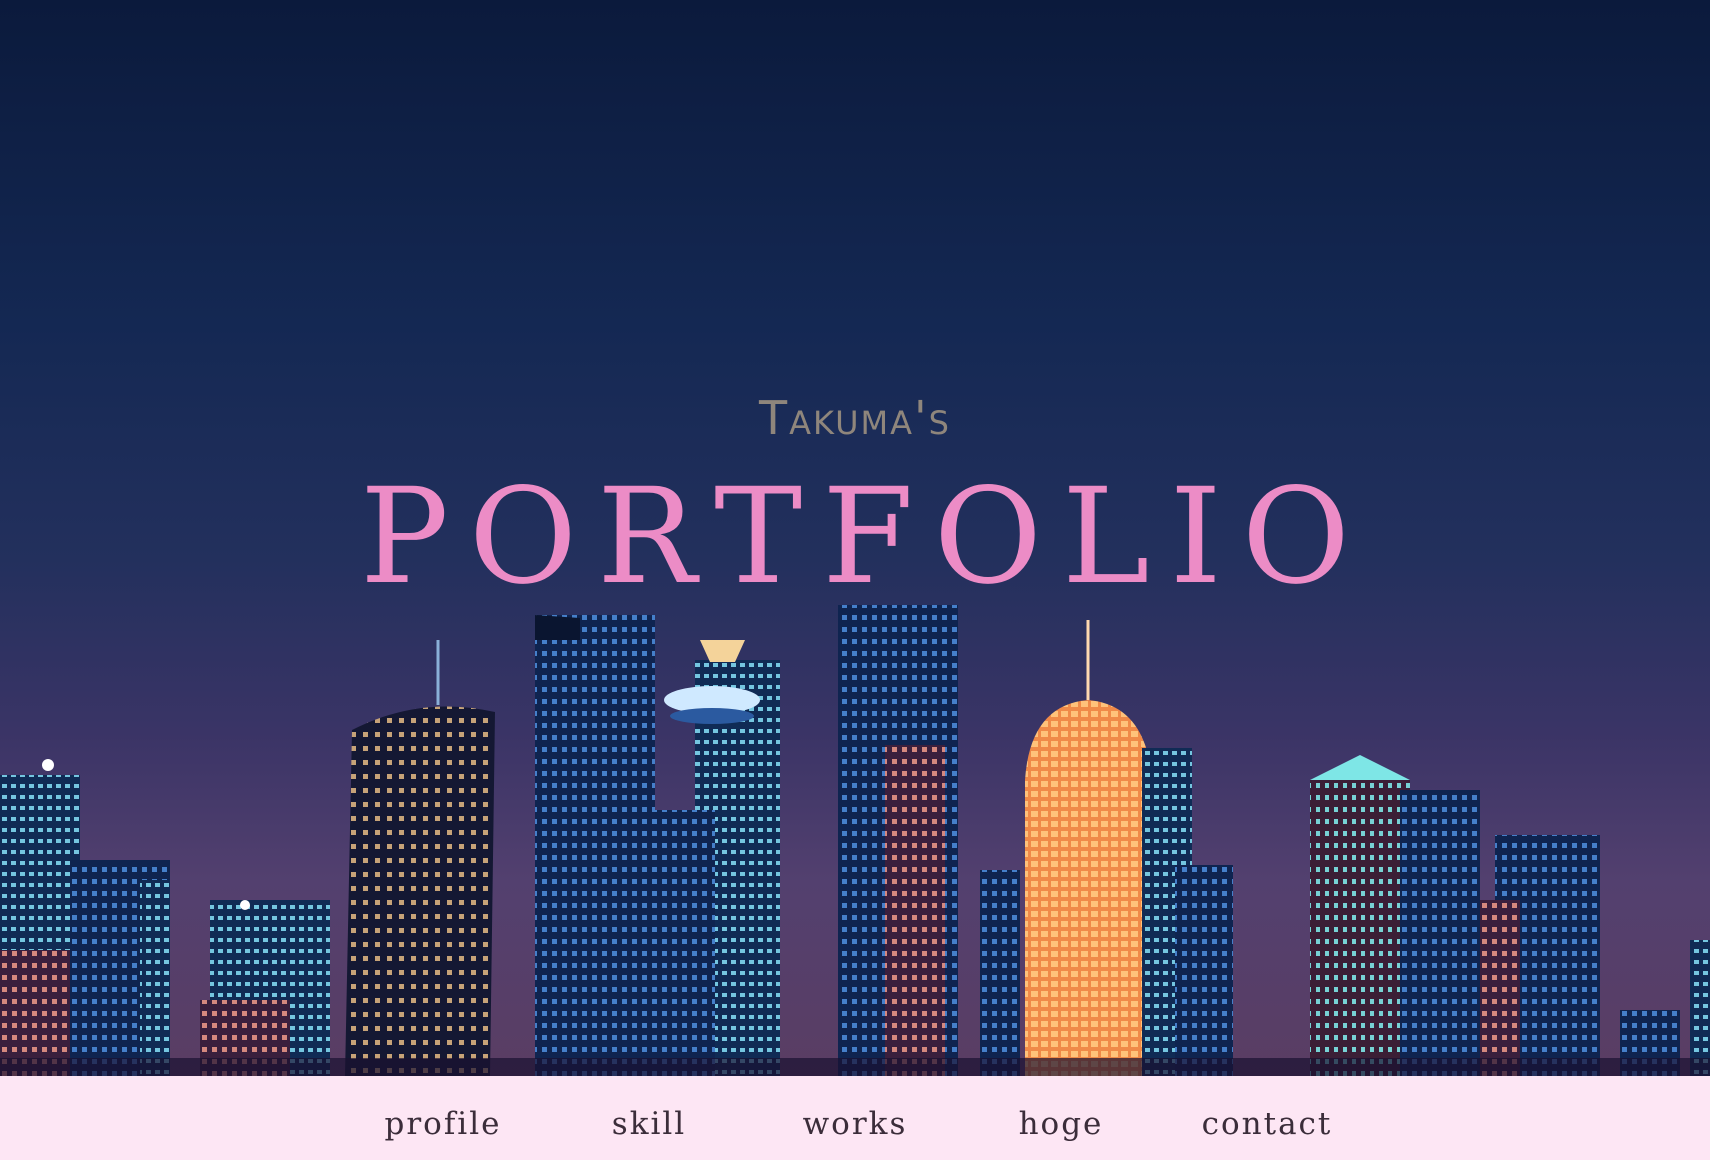  I want to click on bottom-nav: profile skill works hoge contact, so click(855, 1118).